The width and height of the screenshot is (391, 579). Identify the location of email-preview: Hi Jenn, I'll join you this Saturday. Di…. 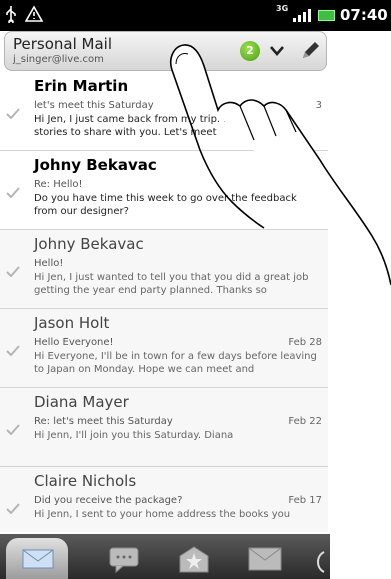
(134, 435).